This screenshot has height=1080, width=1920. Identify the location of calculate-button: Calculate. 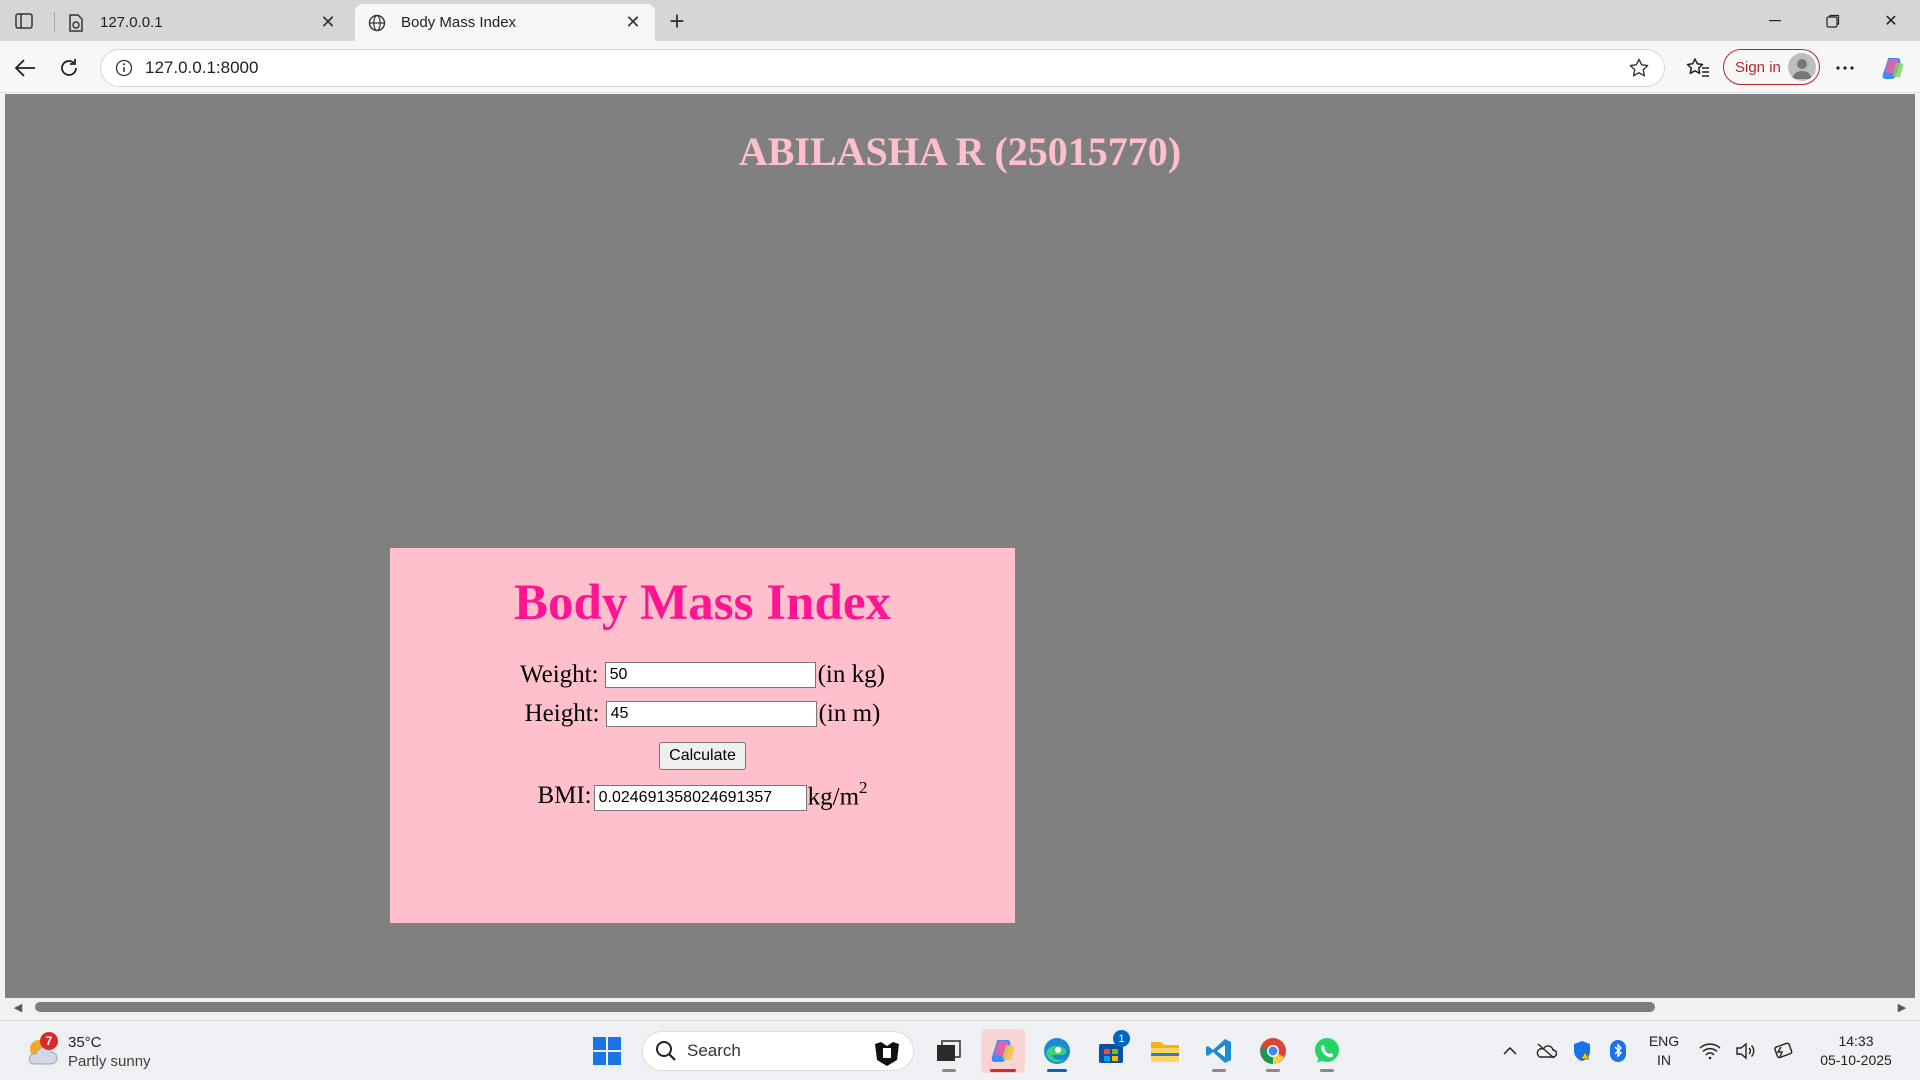
(702, 756).